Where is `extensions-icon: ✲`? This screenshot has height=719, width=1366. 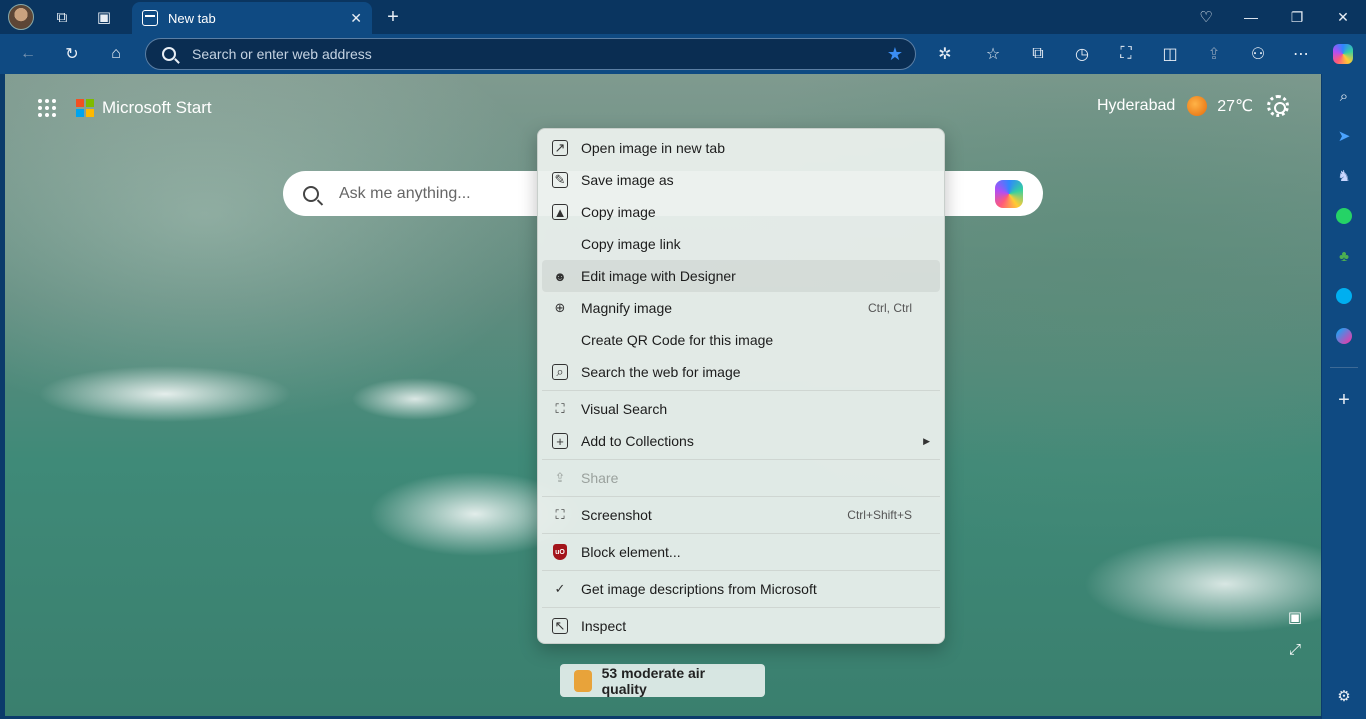
extensions-icon: ✲ is located at coordinates (945, 54).